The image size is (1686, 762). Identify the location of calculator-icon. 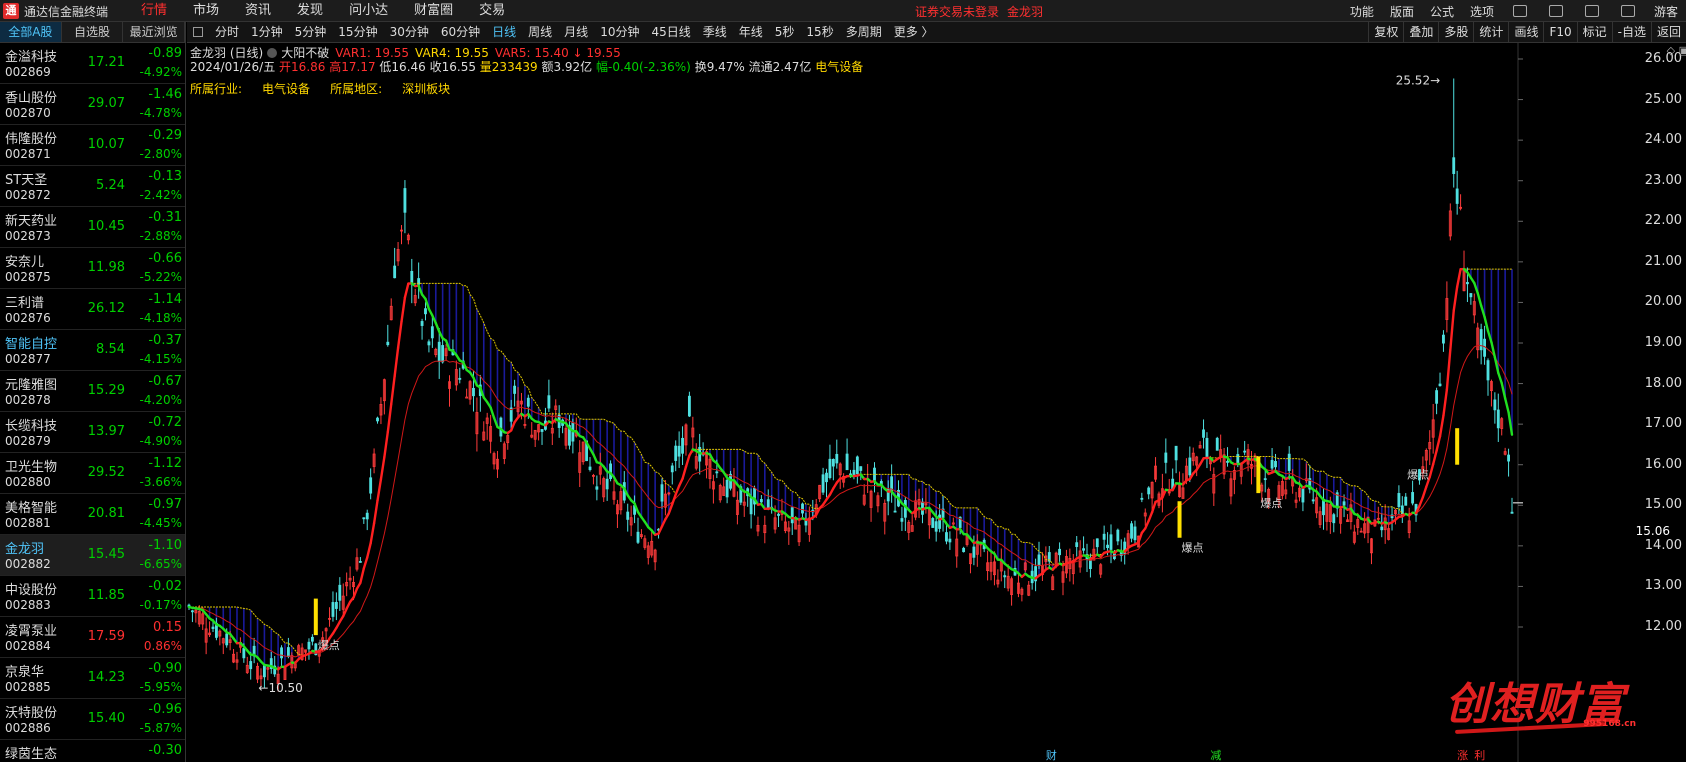
(1591, 11).